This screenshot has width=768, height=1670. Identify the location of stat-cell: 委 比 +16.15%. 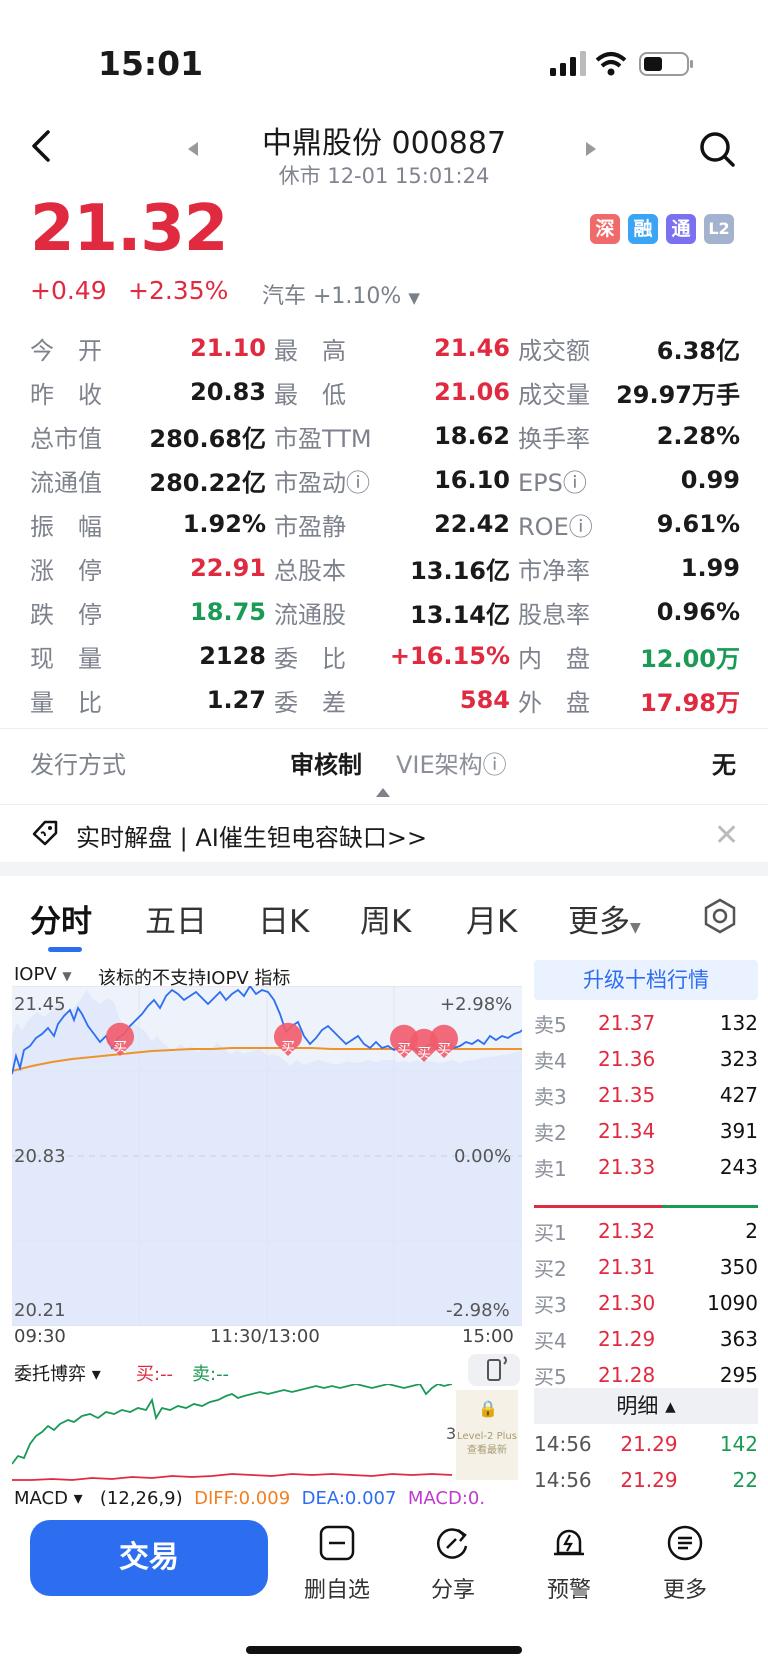
(396, 656).